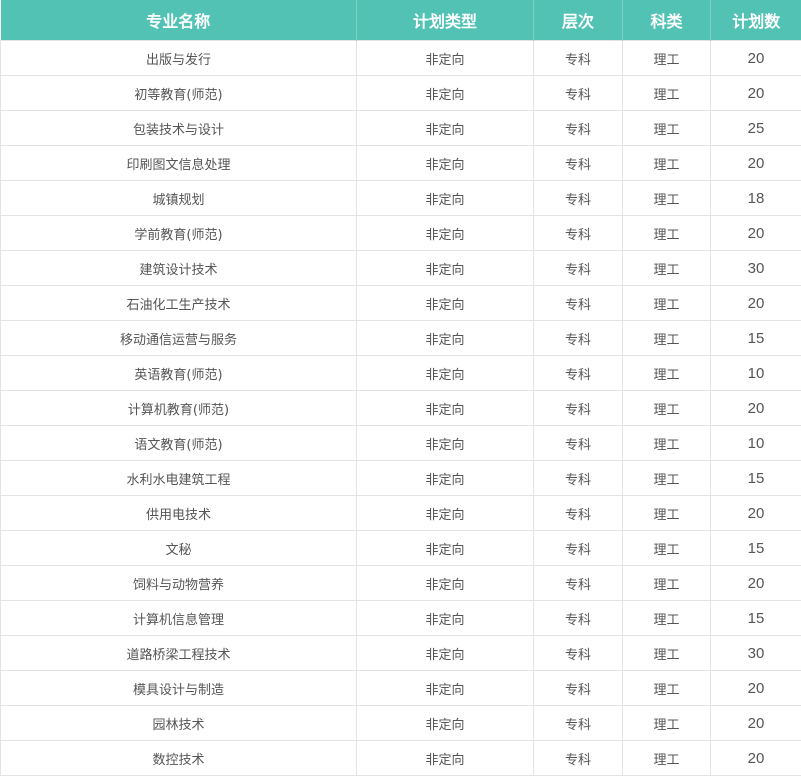  What do you see at coordinates (178, 548) in the screenshot?
I see `major-name-cell: 文秘` at bounding box center [178, 548].